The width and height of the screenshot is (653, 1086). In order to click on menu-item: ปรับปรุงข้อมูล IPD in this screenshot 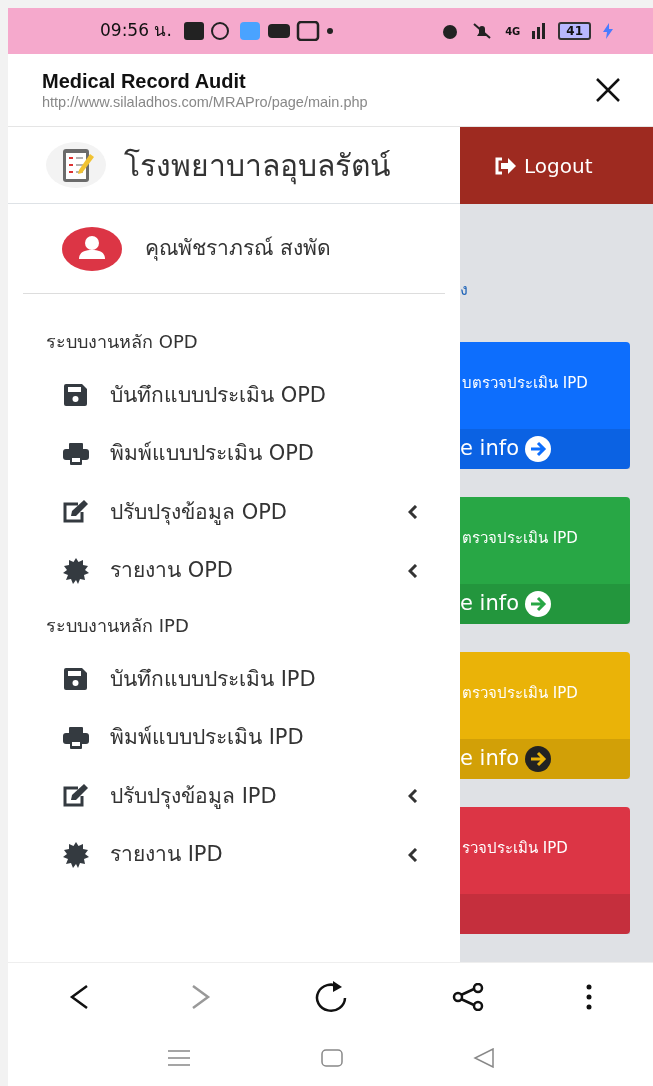, I will do `click(234, 796)`.